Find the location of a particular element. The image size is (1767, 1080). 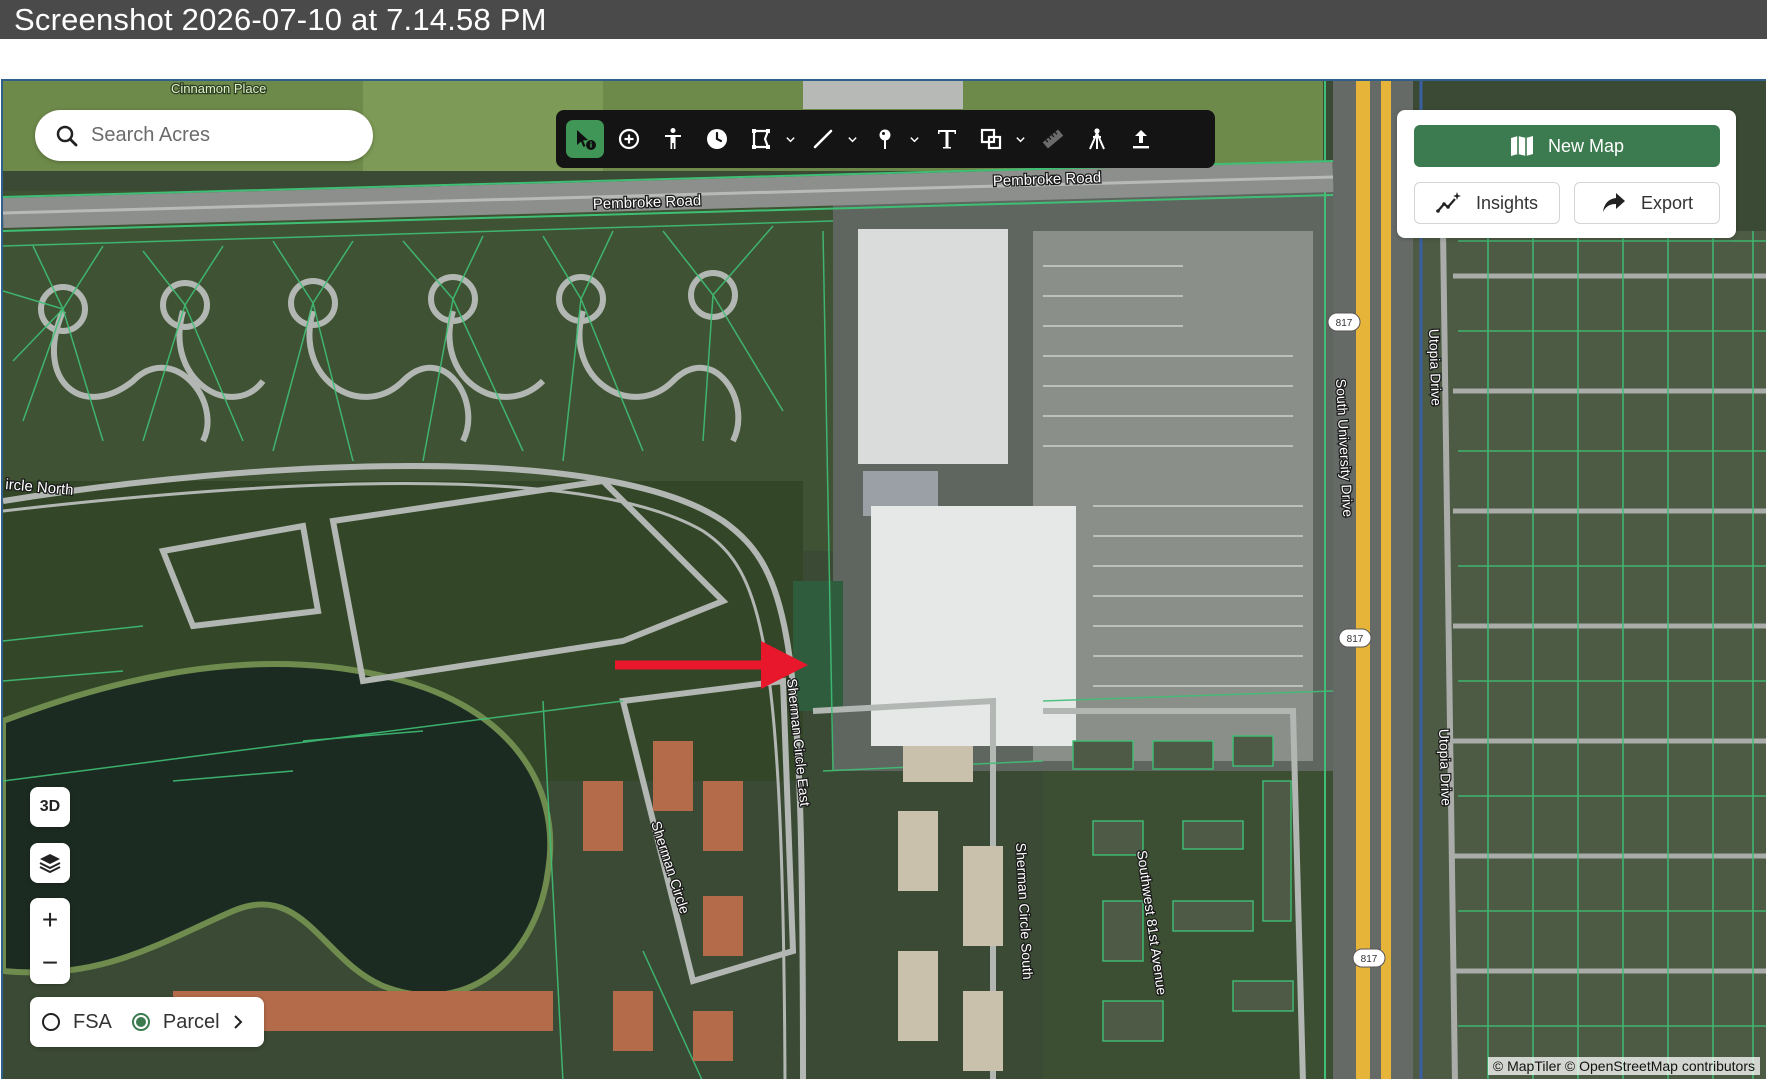

line-icon is located at coordinates (823, 139).